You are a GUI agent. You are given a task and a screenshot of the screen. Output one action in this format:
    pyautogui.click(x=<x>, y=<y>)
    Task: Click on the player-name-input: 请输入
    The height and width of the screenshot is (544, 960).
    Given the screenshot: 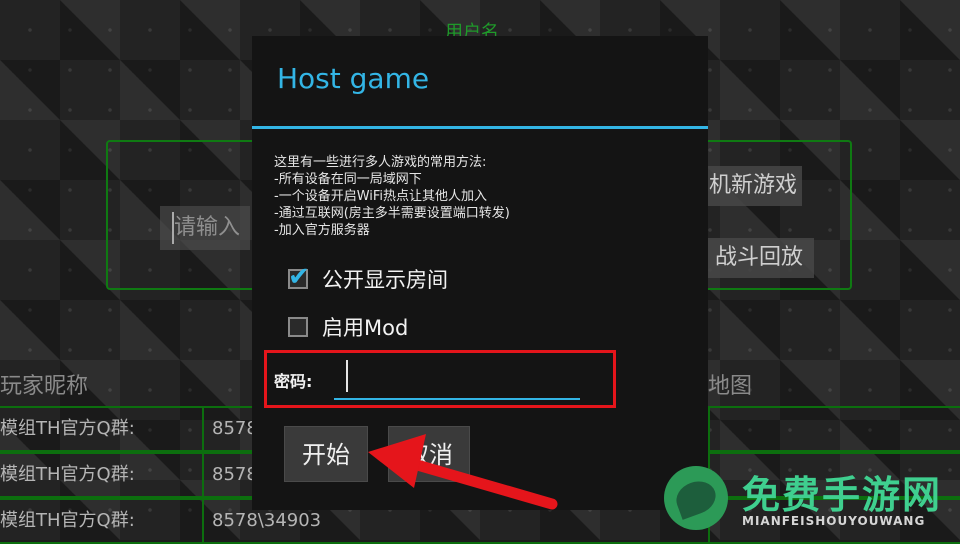 What is the action you would take?
    pyautogui.click(x=205, y=228)
    